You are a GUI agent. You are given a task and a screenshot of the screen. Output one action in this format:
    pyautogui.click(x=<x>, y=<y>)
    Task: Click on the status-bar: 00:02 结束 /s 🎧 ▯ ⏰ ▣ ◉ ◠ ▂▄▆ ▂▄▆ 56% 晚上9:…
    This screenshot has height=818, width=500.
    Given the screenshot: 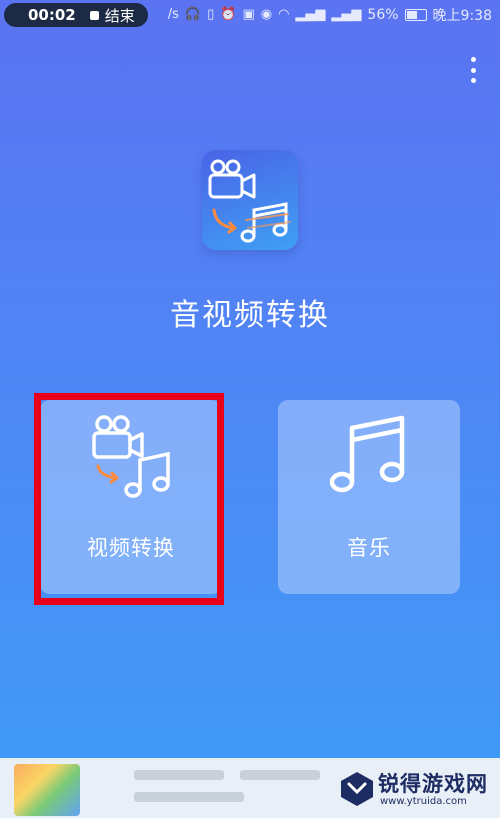 What is the action you would take?
    pyautogui.click(x=250, y=15)
    